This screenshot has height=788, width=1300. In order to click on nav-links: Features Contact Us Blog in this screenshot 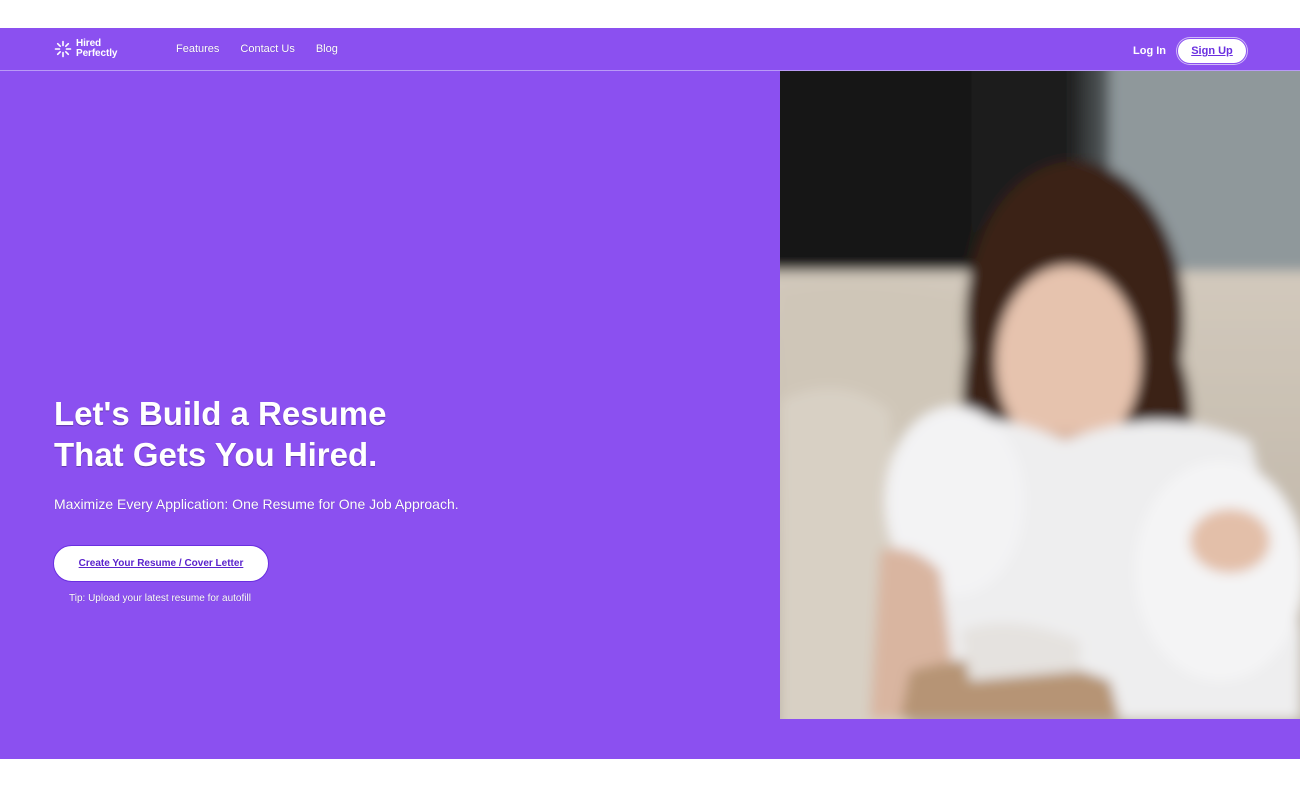, I will do `click(257, 49)`.